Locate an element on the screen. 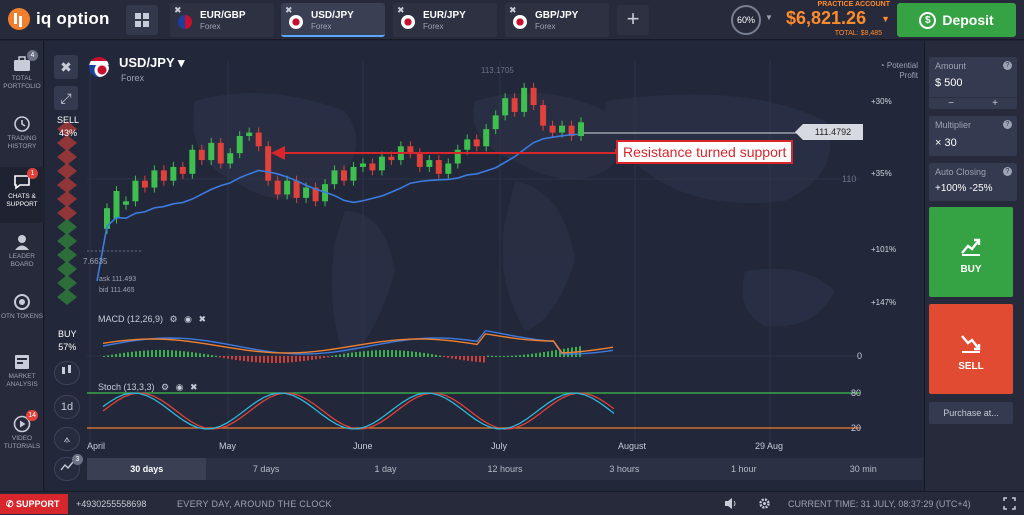 The width and height of the screenshot is (1024, 515). settings-icon is located at coordinates (764, 503).